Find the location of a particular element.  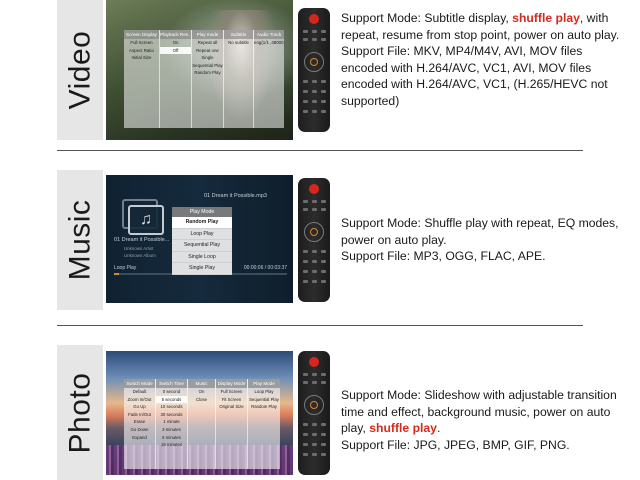

video-menu-item: eng(1/1 ,48000,2 is located at coordinates (269, 42).